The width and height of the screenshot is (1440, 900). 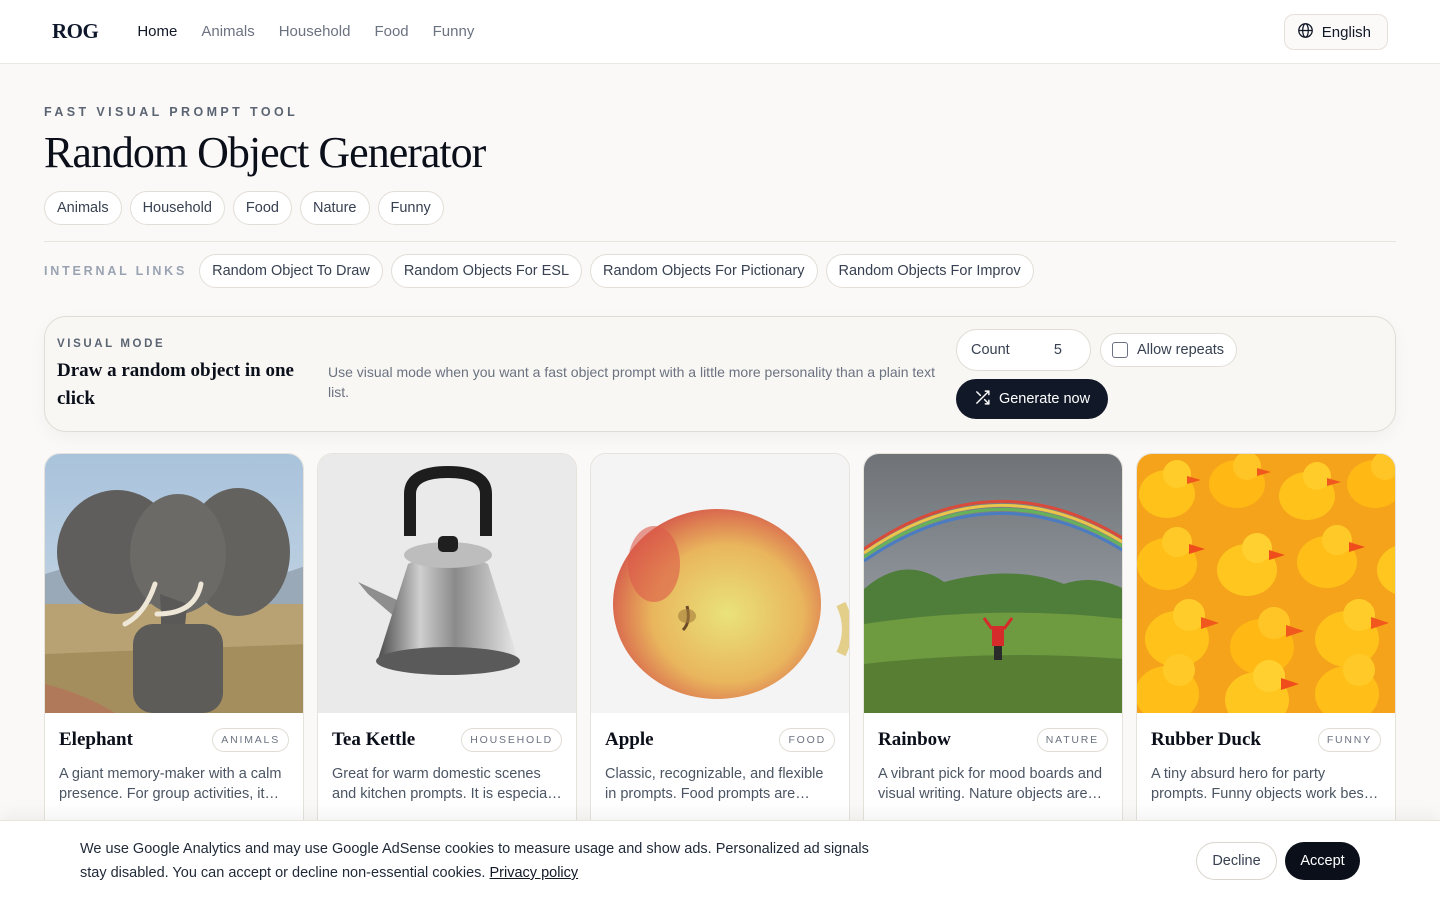 What do you see at coordinates (720, 583) in the screenshot?
I see `apple-image` at bounding box center [720, 583].